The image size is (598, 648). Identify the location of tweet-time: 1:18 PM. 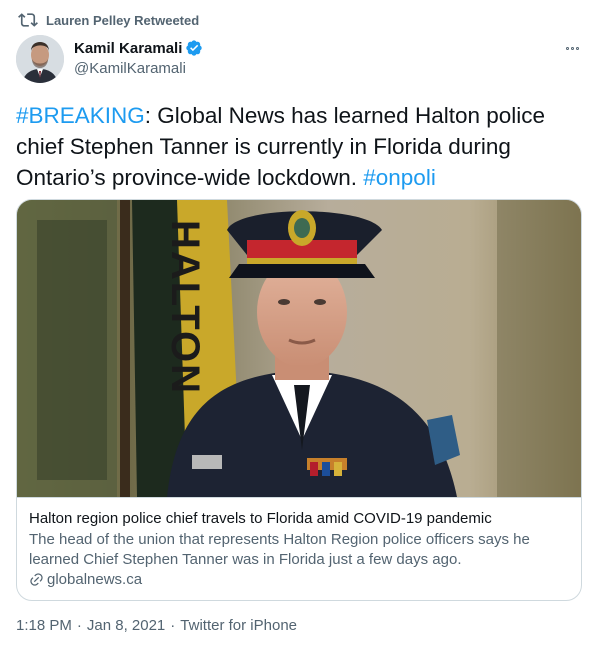
(44, 625).